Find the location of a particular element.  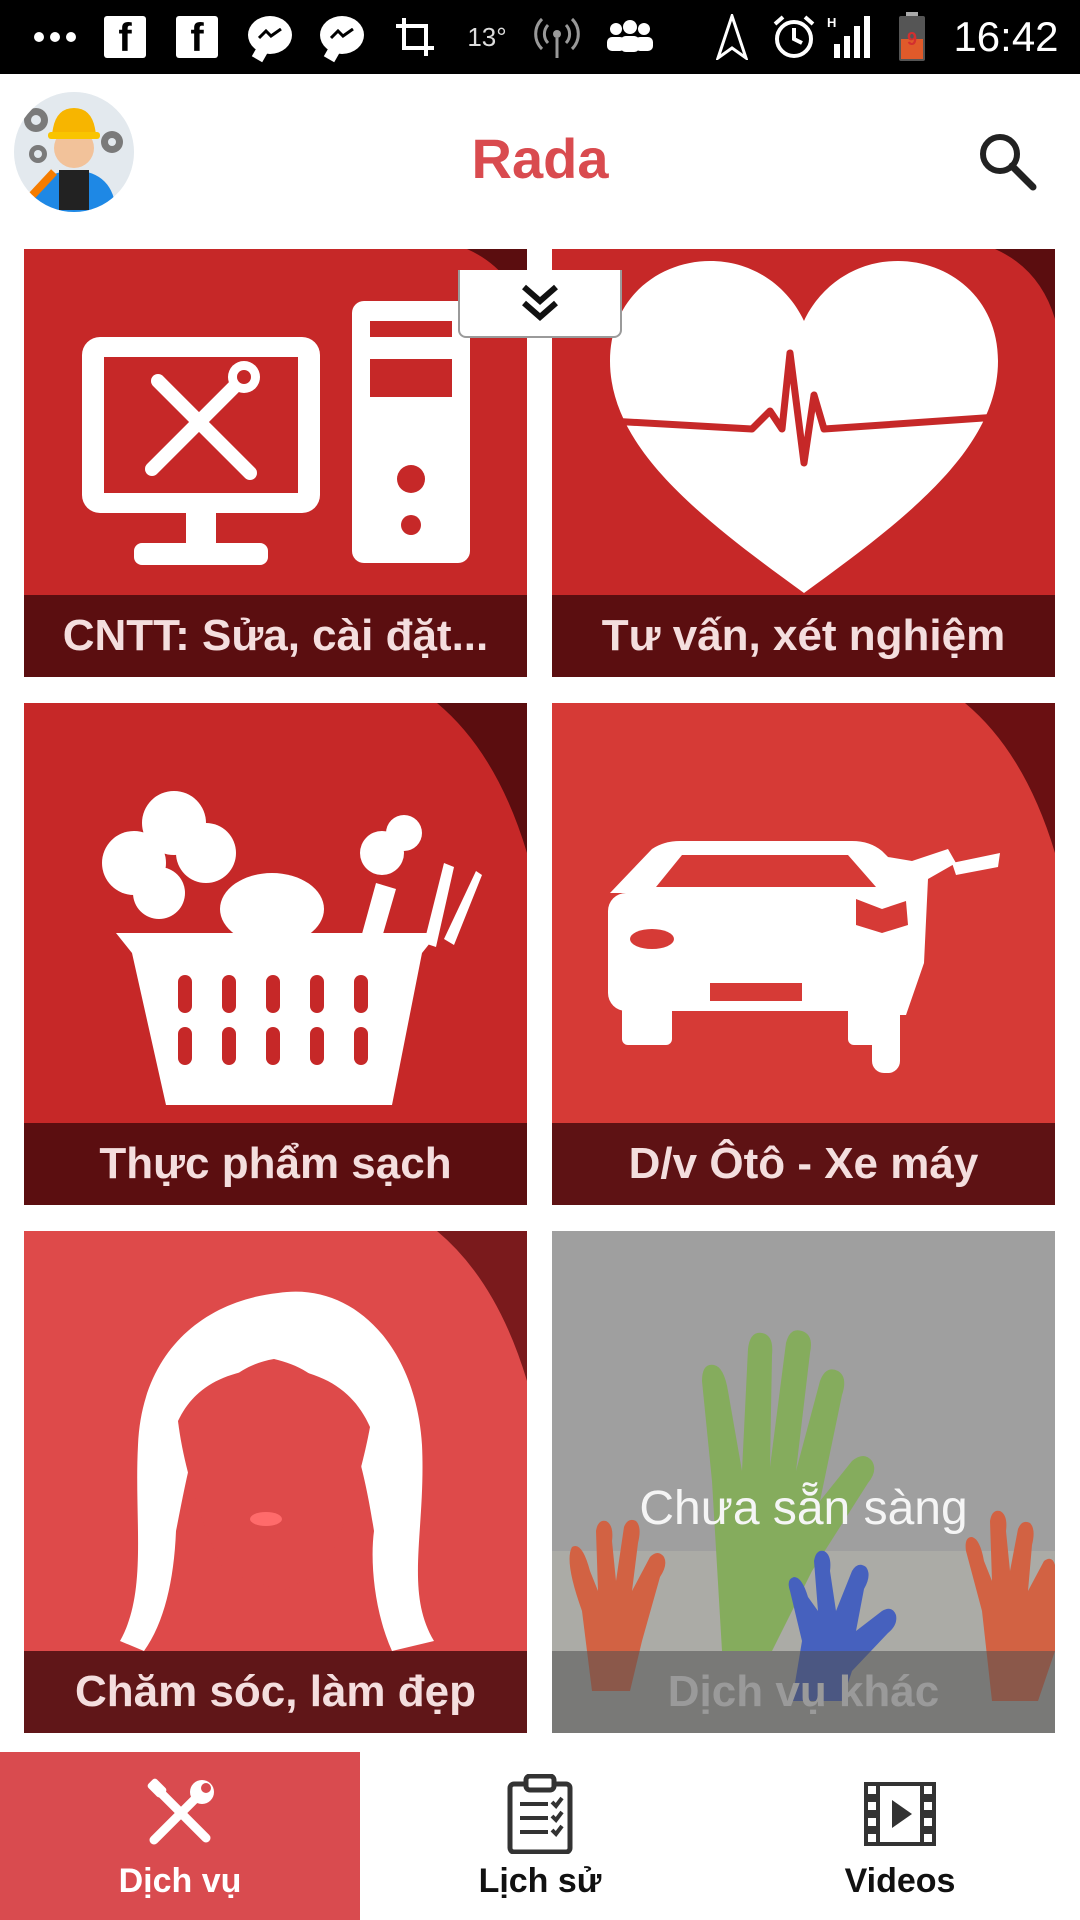

vegetable-basket-icon is located at coordinates (292, 948).